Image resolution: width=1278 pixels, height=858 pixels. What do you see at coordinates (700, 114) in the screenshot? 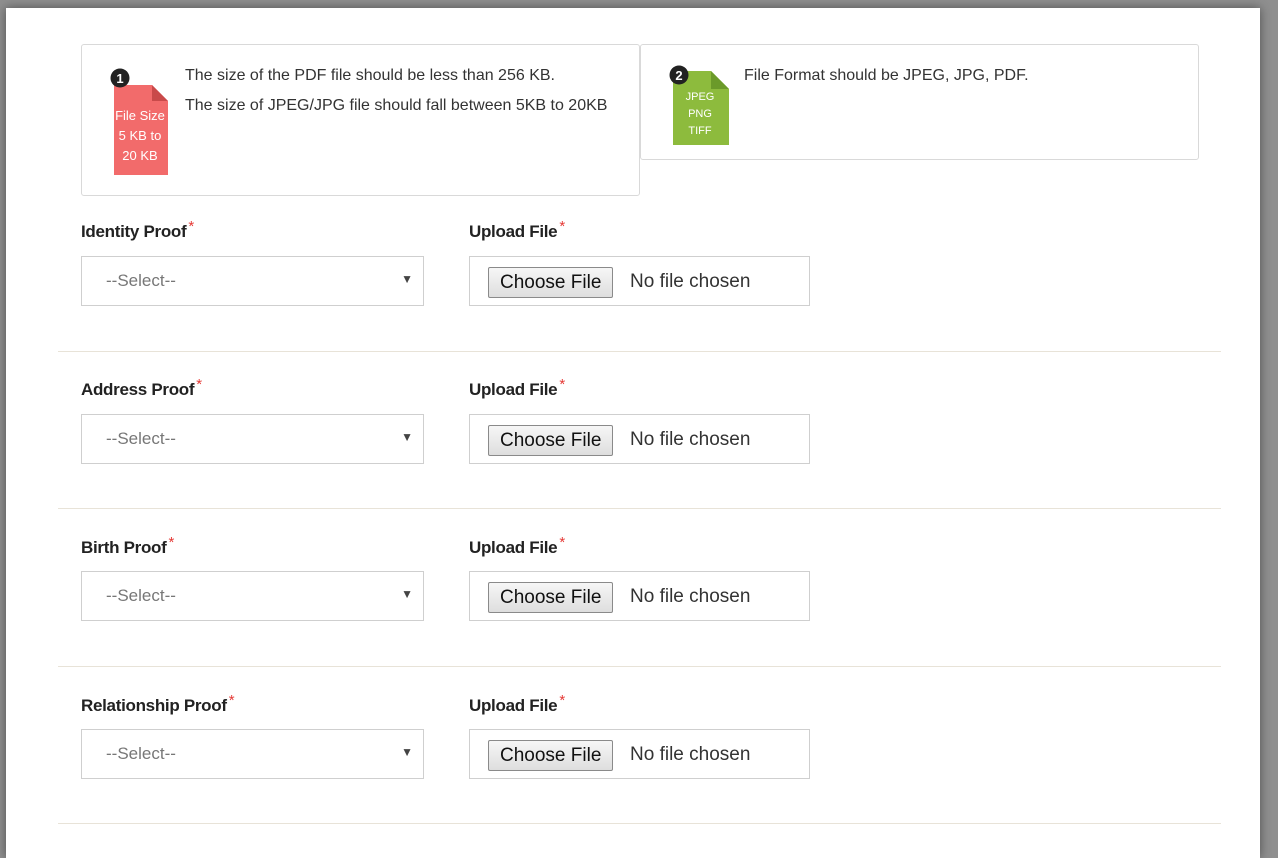
I see `icon-line: PNG` at bounding box center [700, 114].